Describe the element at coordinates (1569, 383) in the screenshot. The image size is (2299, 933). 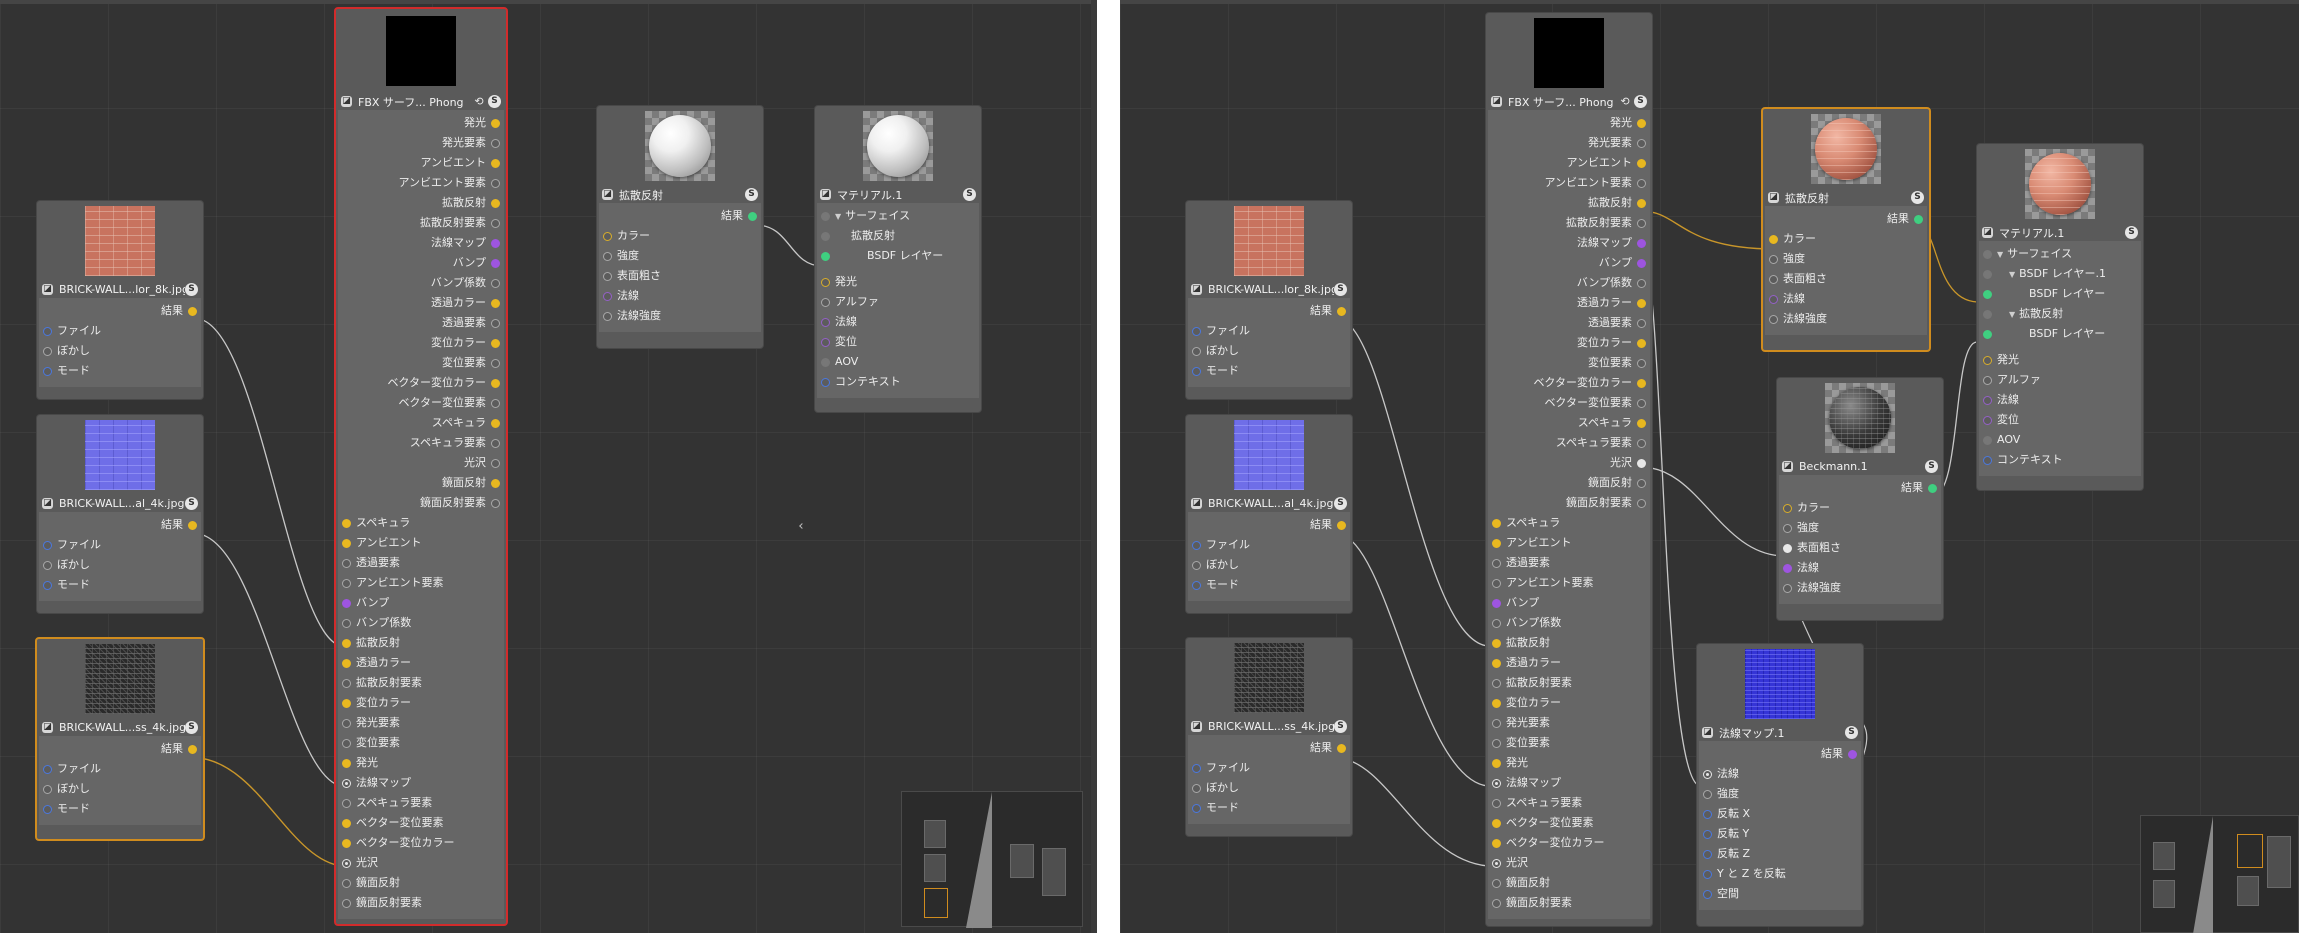
I see `port-row: ベクター変位カラー` at that location.